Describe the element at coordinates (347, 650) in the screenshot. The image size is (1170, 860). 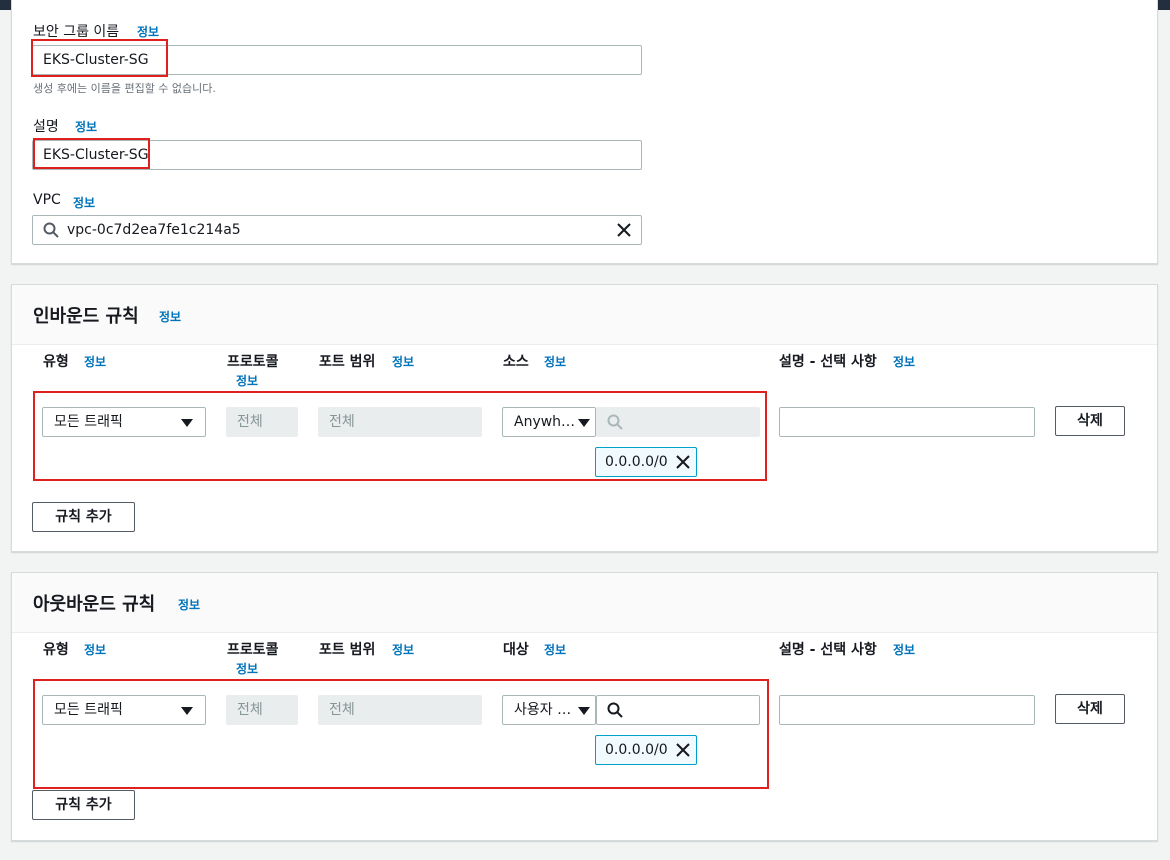
I see `outbound-col-port: 포트 범위` at that location.